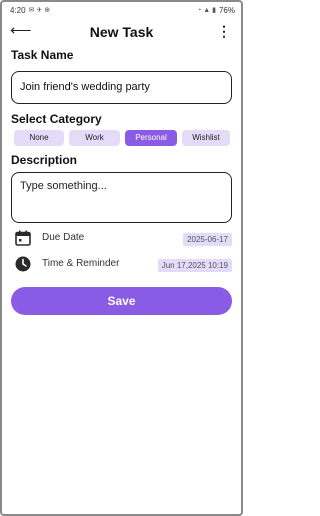 This screenshot has height=516, width=320. Describe the element at coordinates (206, 10) in the screenshot. I see `signal-icons: ◔ ▲ ▮` at that location.